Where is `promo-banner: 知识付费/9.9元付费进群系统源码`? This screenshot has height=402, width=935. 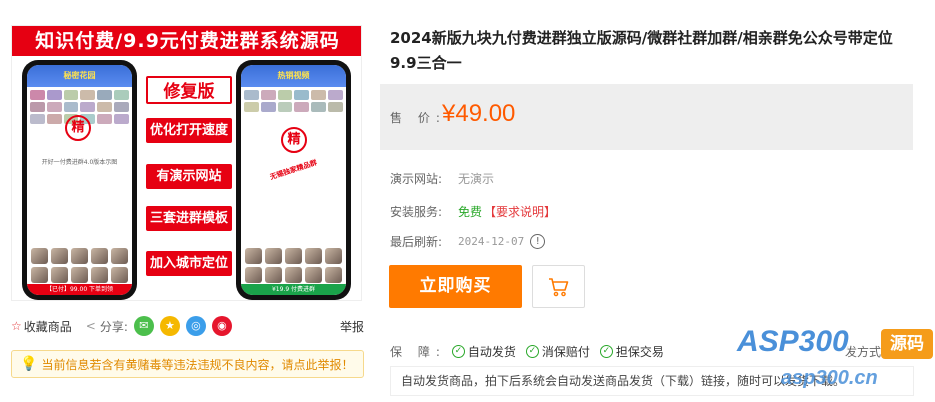
promo-banner: 知识付费/9.9元付费进群系统源码 is located at coordinates (186, 41).